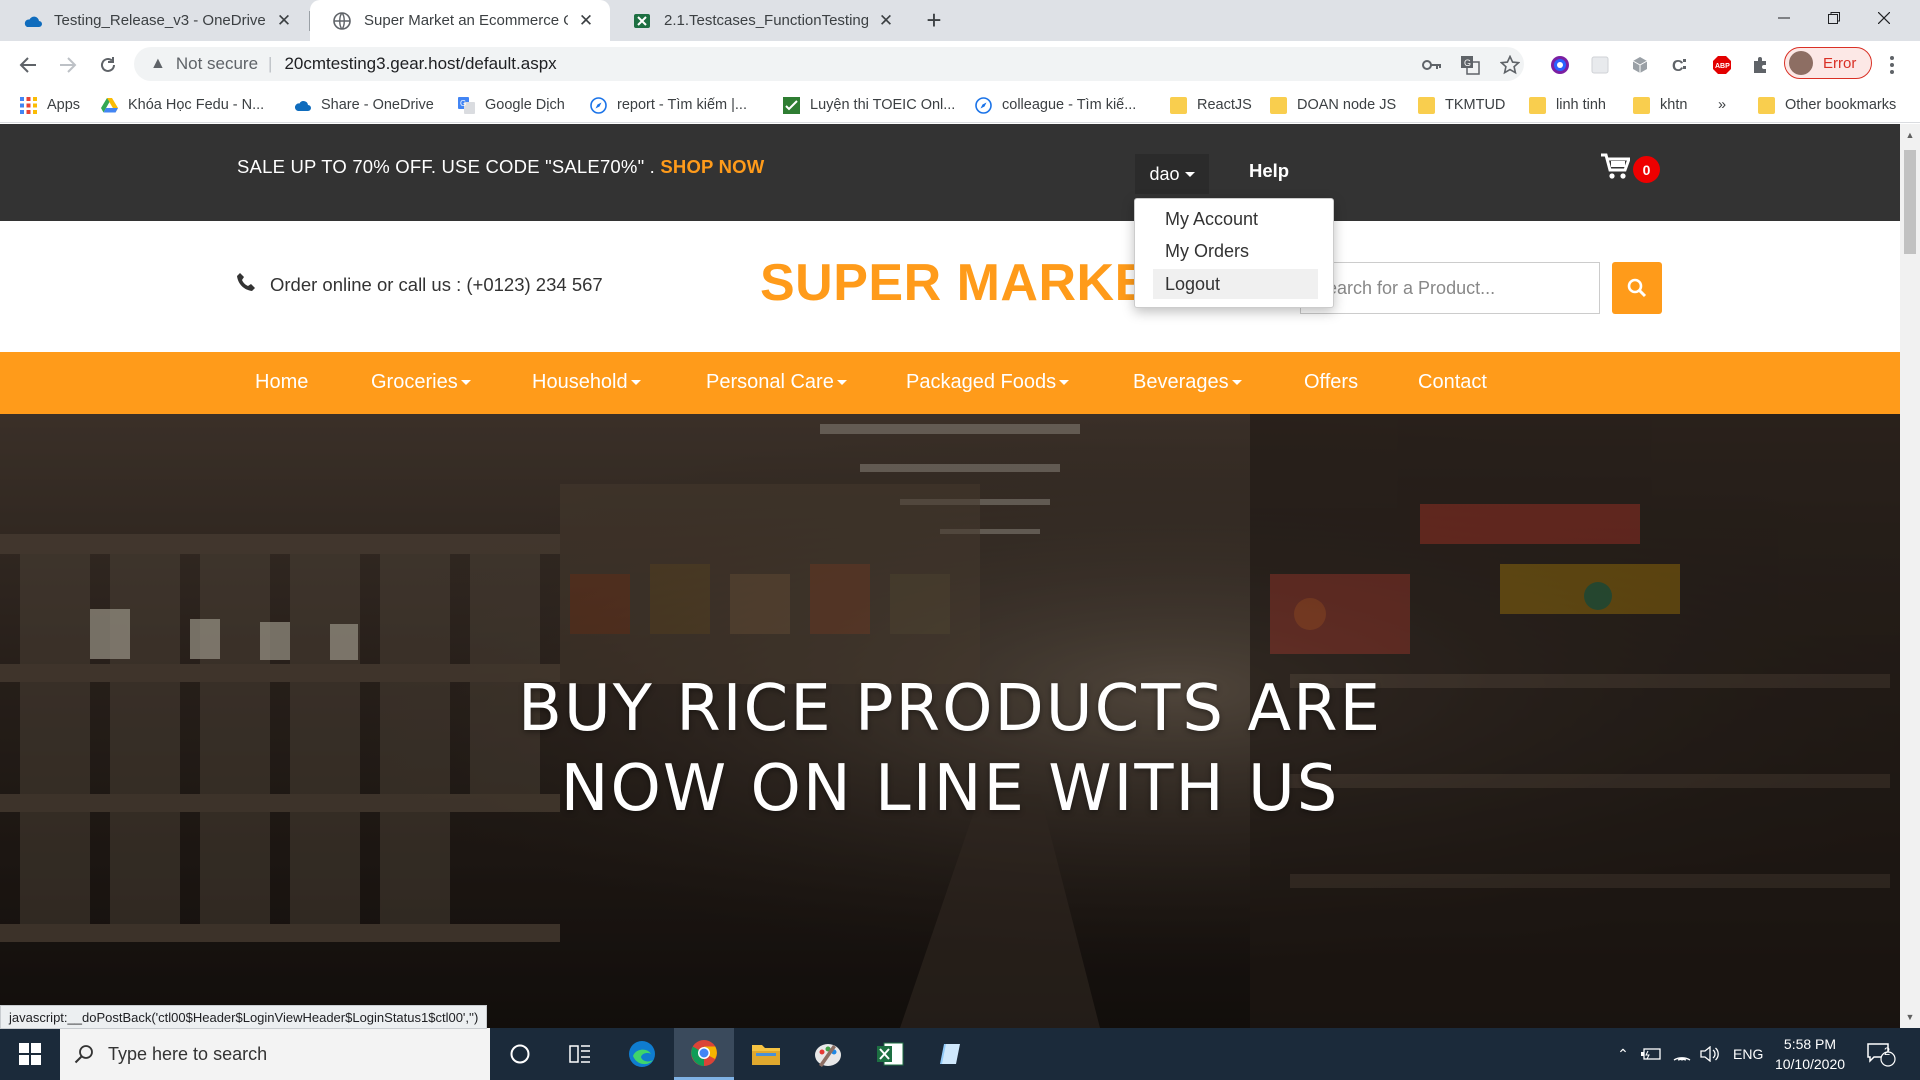 The image size is (1920, 1080). What do you see at coordinates (1475, 105) in the screenshot?
I see `bookmark-label: TKMTUD` at bounding box center [1475, 105].